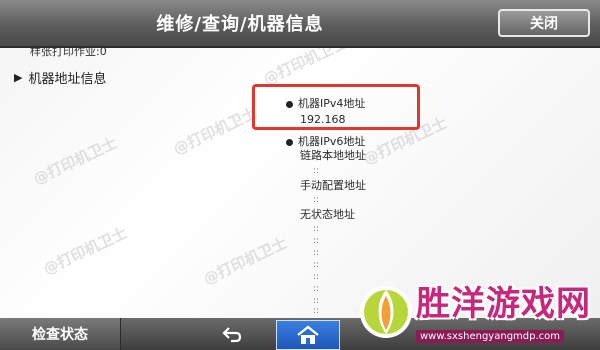 Image resolution: width=600 pixels, height=350 pixels. What do you see at coordinates (67, 79) in the screenshot?
I see `section-label: 机器地址信息` at bounding box center [67, 79].